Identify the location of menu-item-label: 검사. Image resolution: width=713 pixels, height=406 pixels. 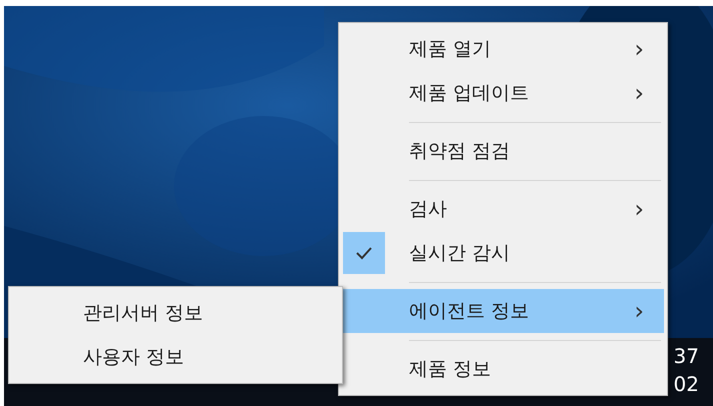
(428, 209).